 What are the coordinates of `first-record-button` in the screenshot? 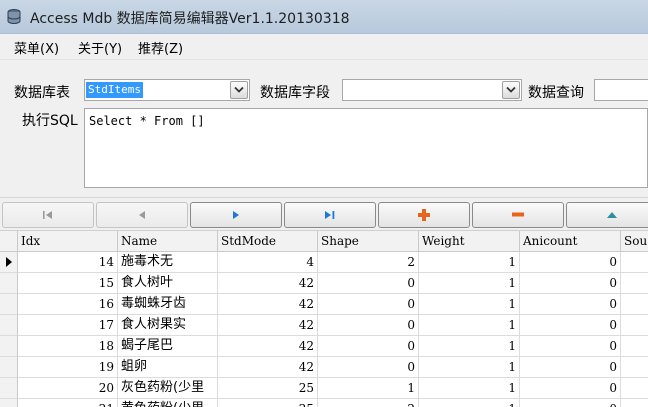 It's located at (48, 215).